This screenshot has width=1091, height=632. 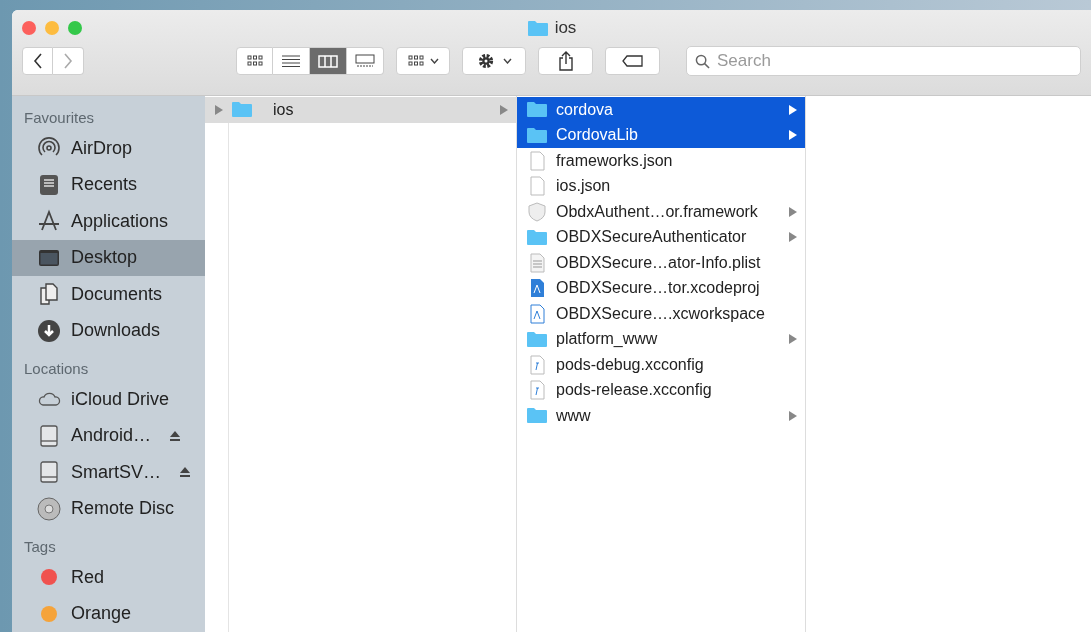 What do you see at coordinates (652, 237) in the screenshot?
I see `file-name: OBDXSecureAuthenticator` at bounding box center [652, 237].